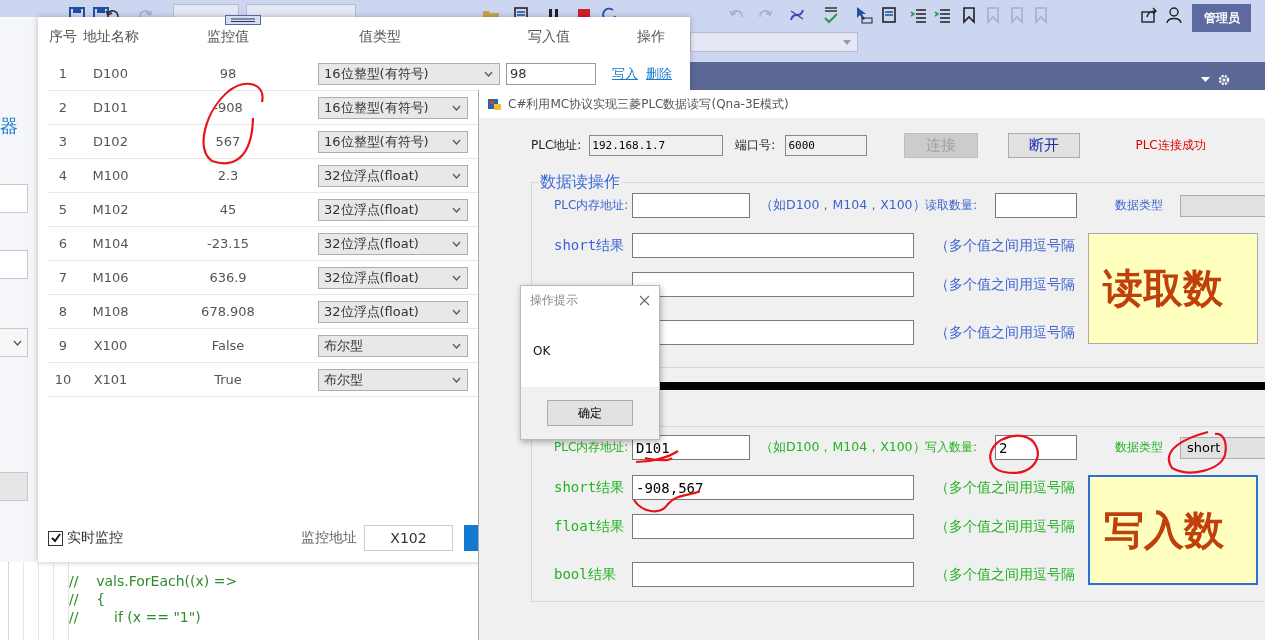 Image resolution: width=1265 pixels, height=640 pixels. Describe the element at coordinates (1222, 447) in the screenshot. I see `type-dropdown: short` at that location.